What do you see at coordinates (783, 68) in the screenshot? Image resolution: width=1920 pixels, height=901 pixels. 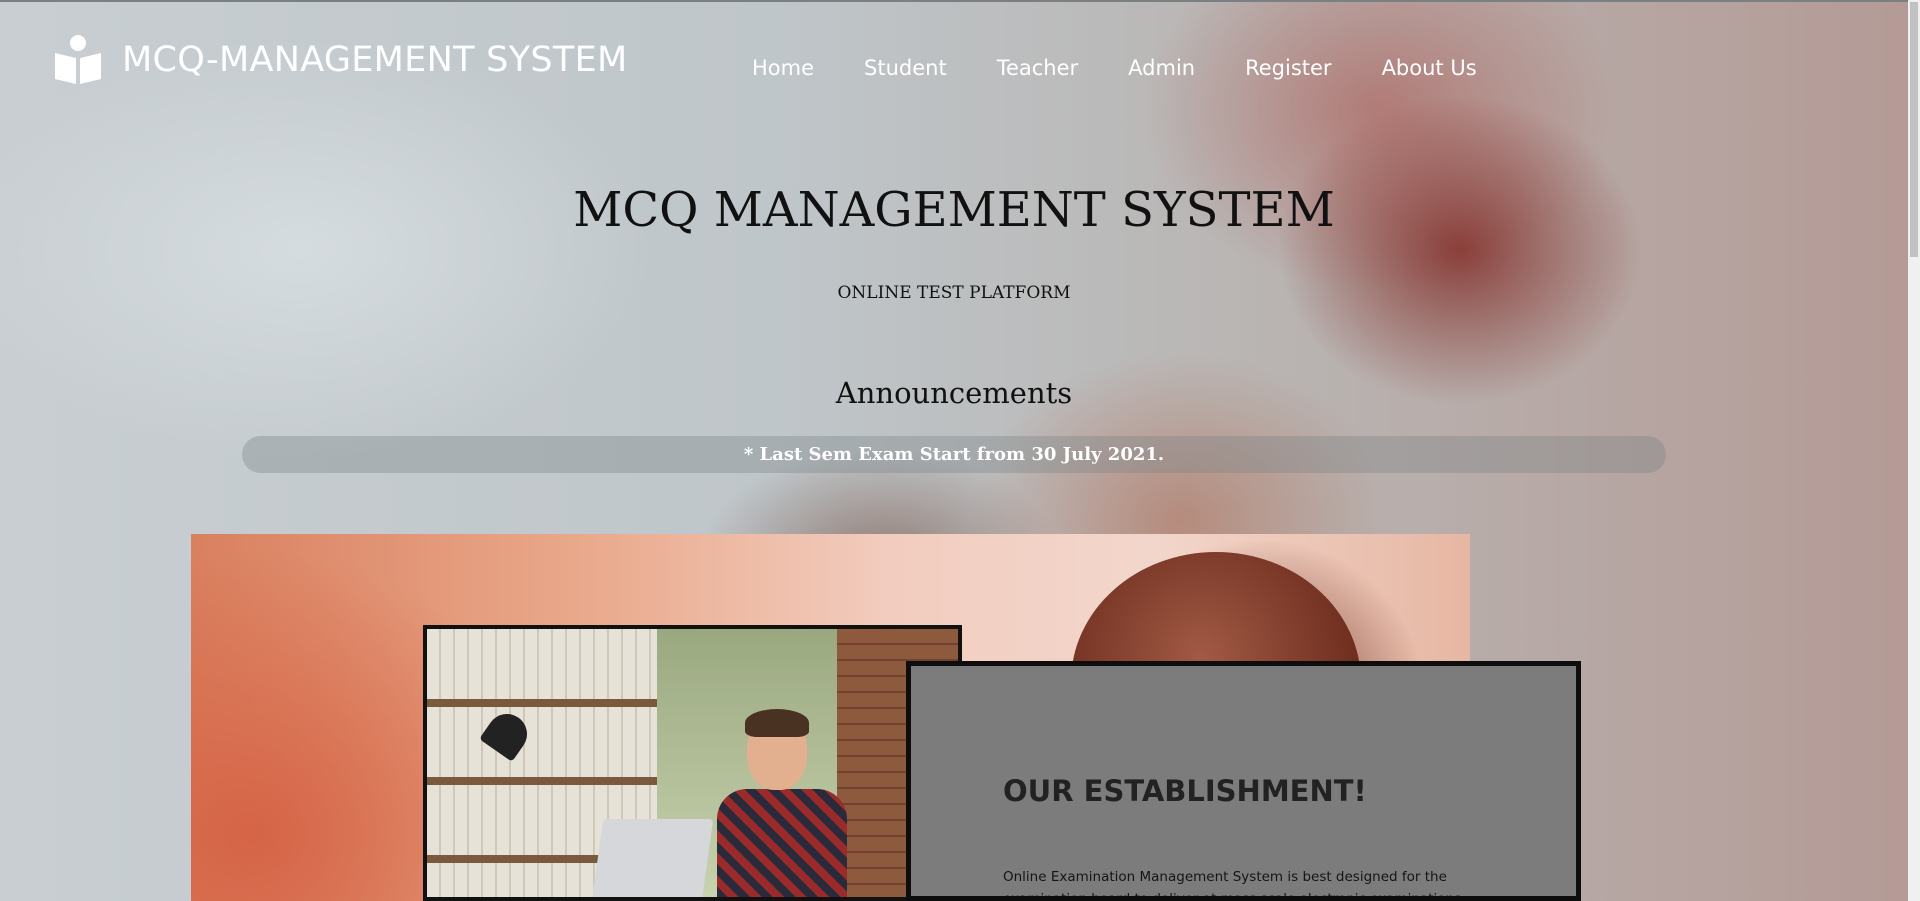 I see `nav-home: Home` at bounding box center [783, 68].